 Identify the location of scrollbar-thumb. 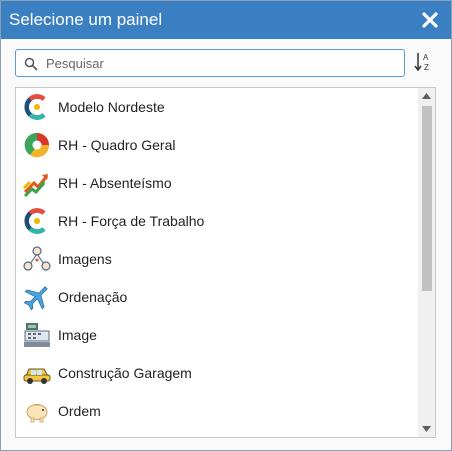
(427, 198).